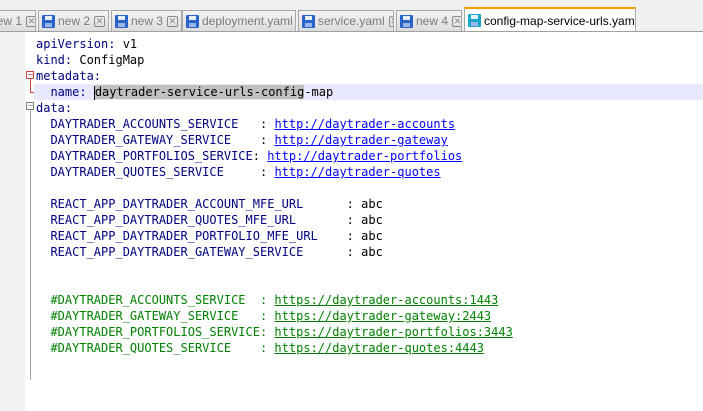 The height and width of the screenshot is (411, 703). Describe the element at coordinates (30, 106) in the screenshot. I see `fold-toggle-data: −` at that location.